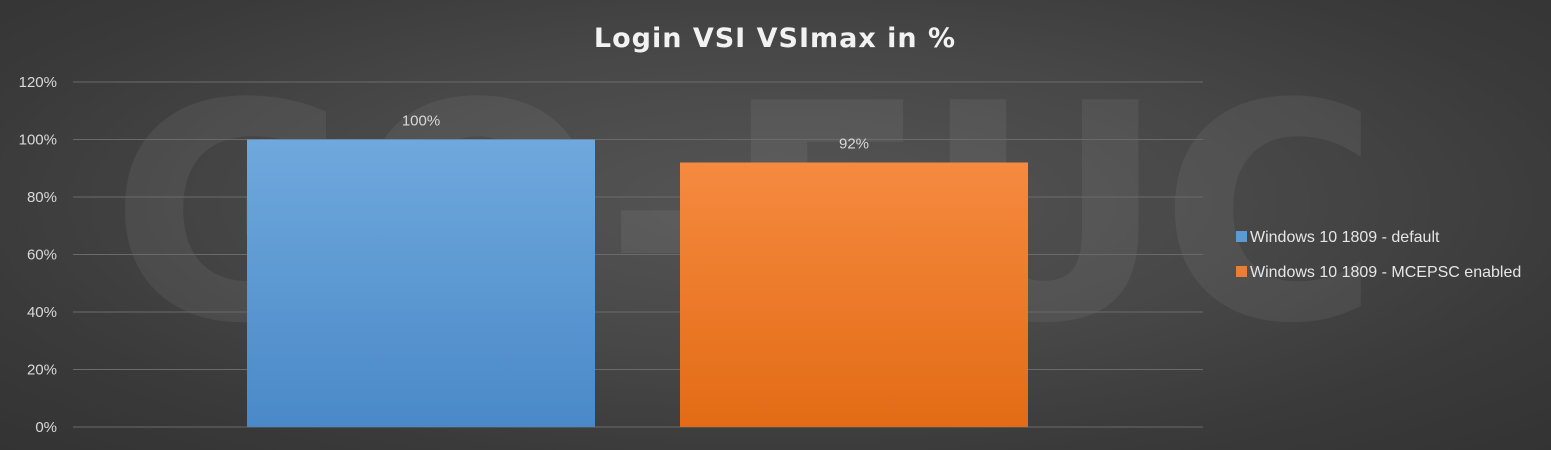 The image size is (1551, 450). Describe the element at coordinates (42, 370) in the screenshot. I see `y-tick-label: 20%` at that location.